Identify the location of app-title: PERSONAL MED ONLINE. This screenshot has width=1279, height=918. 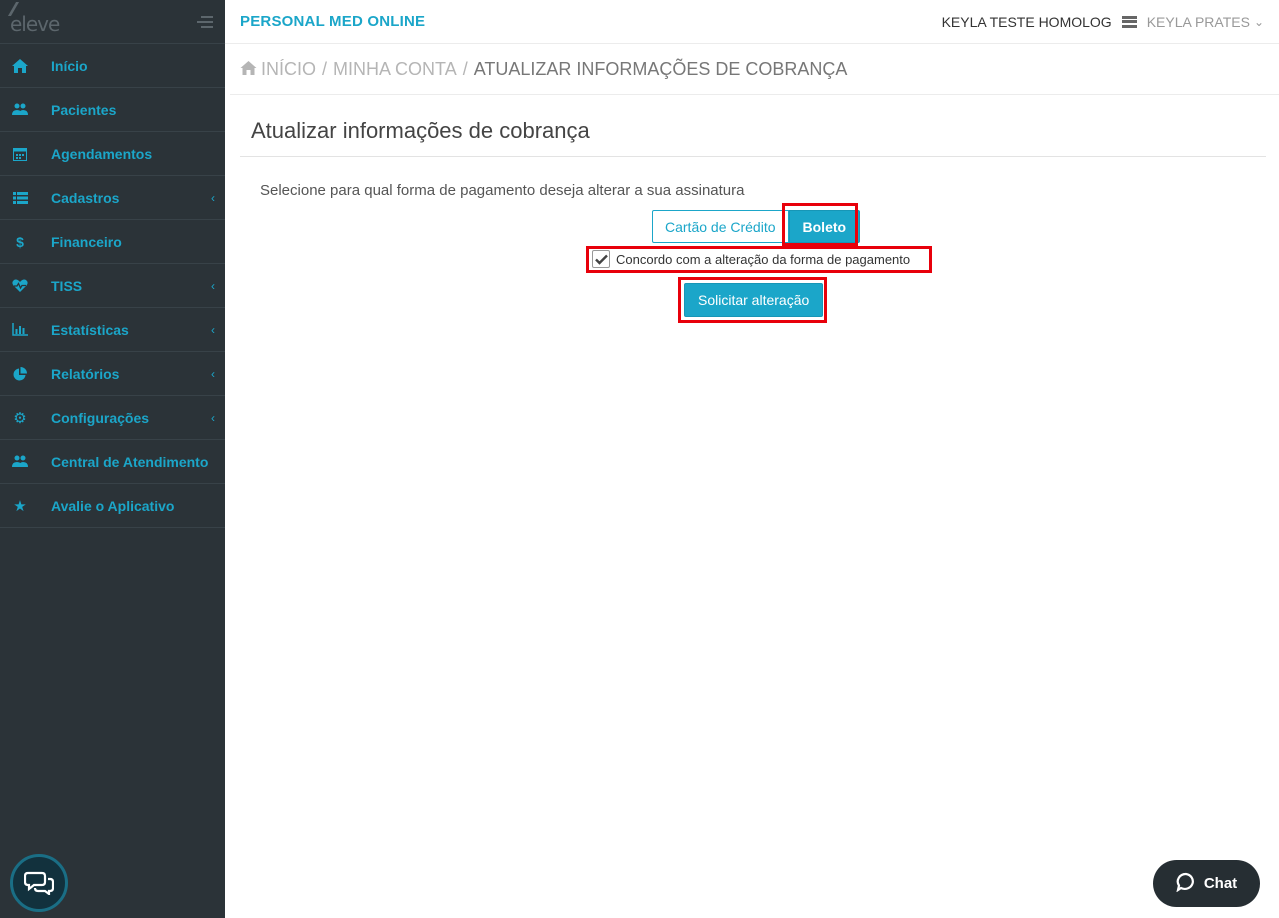
(333, 21).